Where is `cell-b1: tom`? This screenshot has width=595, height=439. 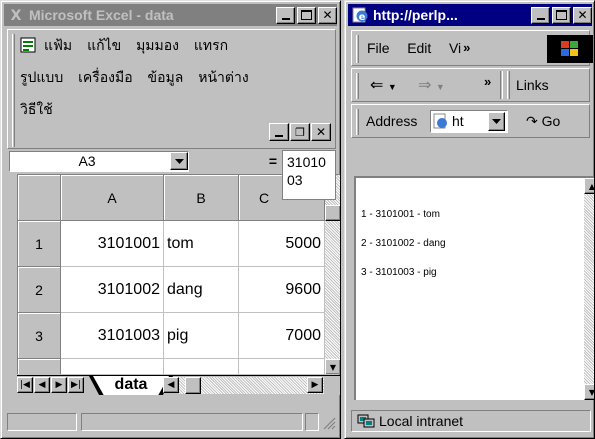
cell-b1: tom is located at coordinates (201, 244).